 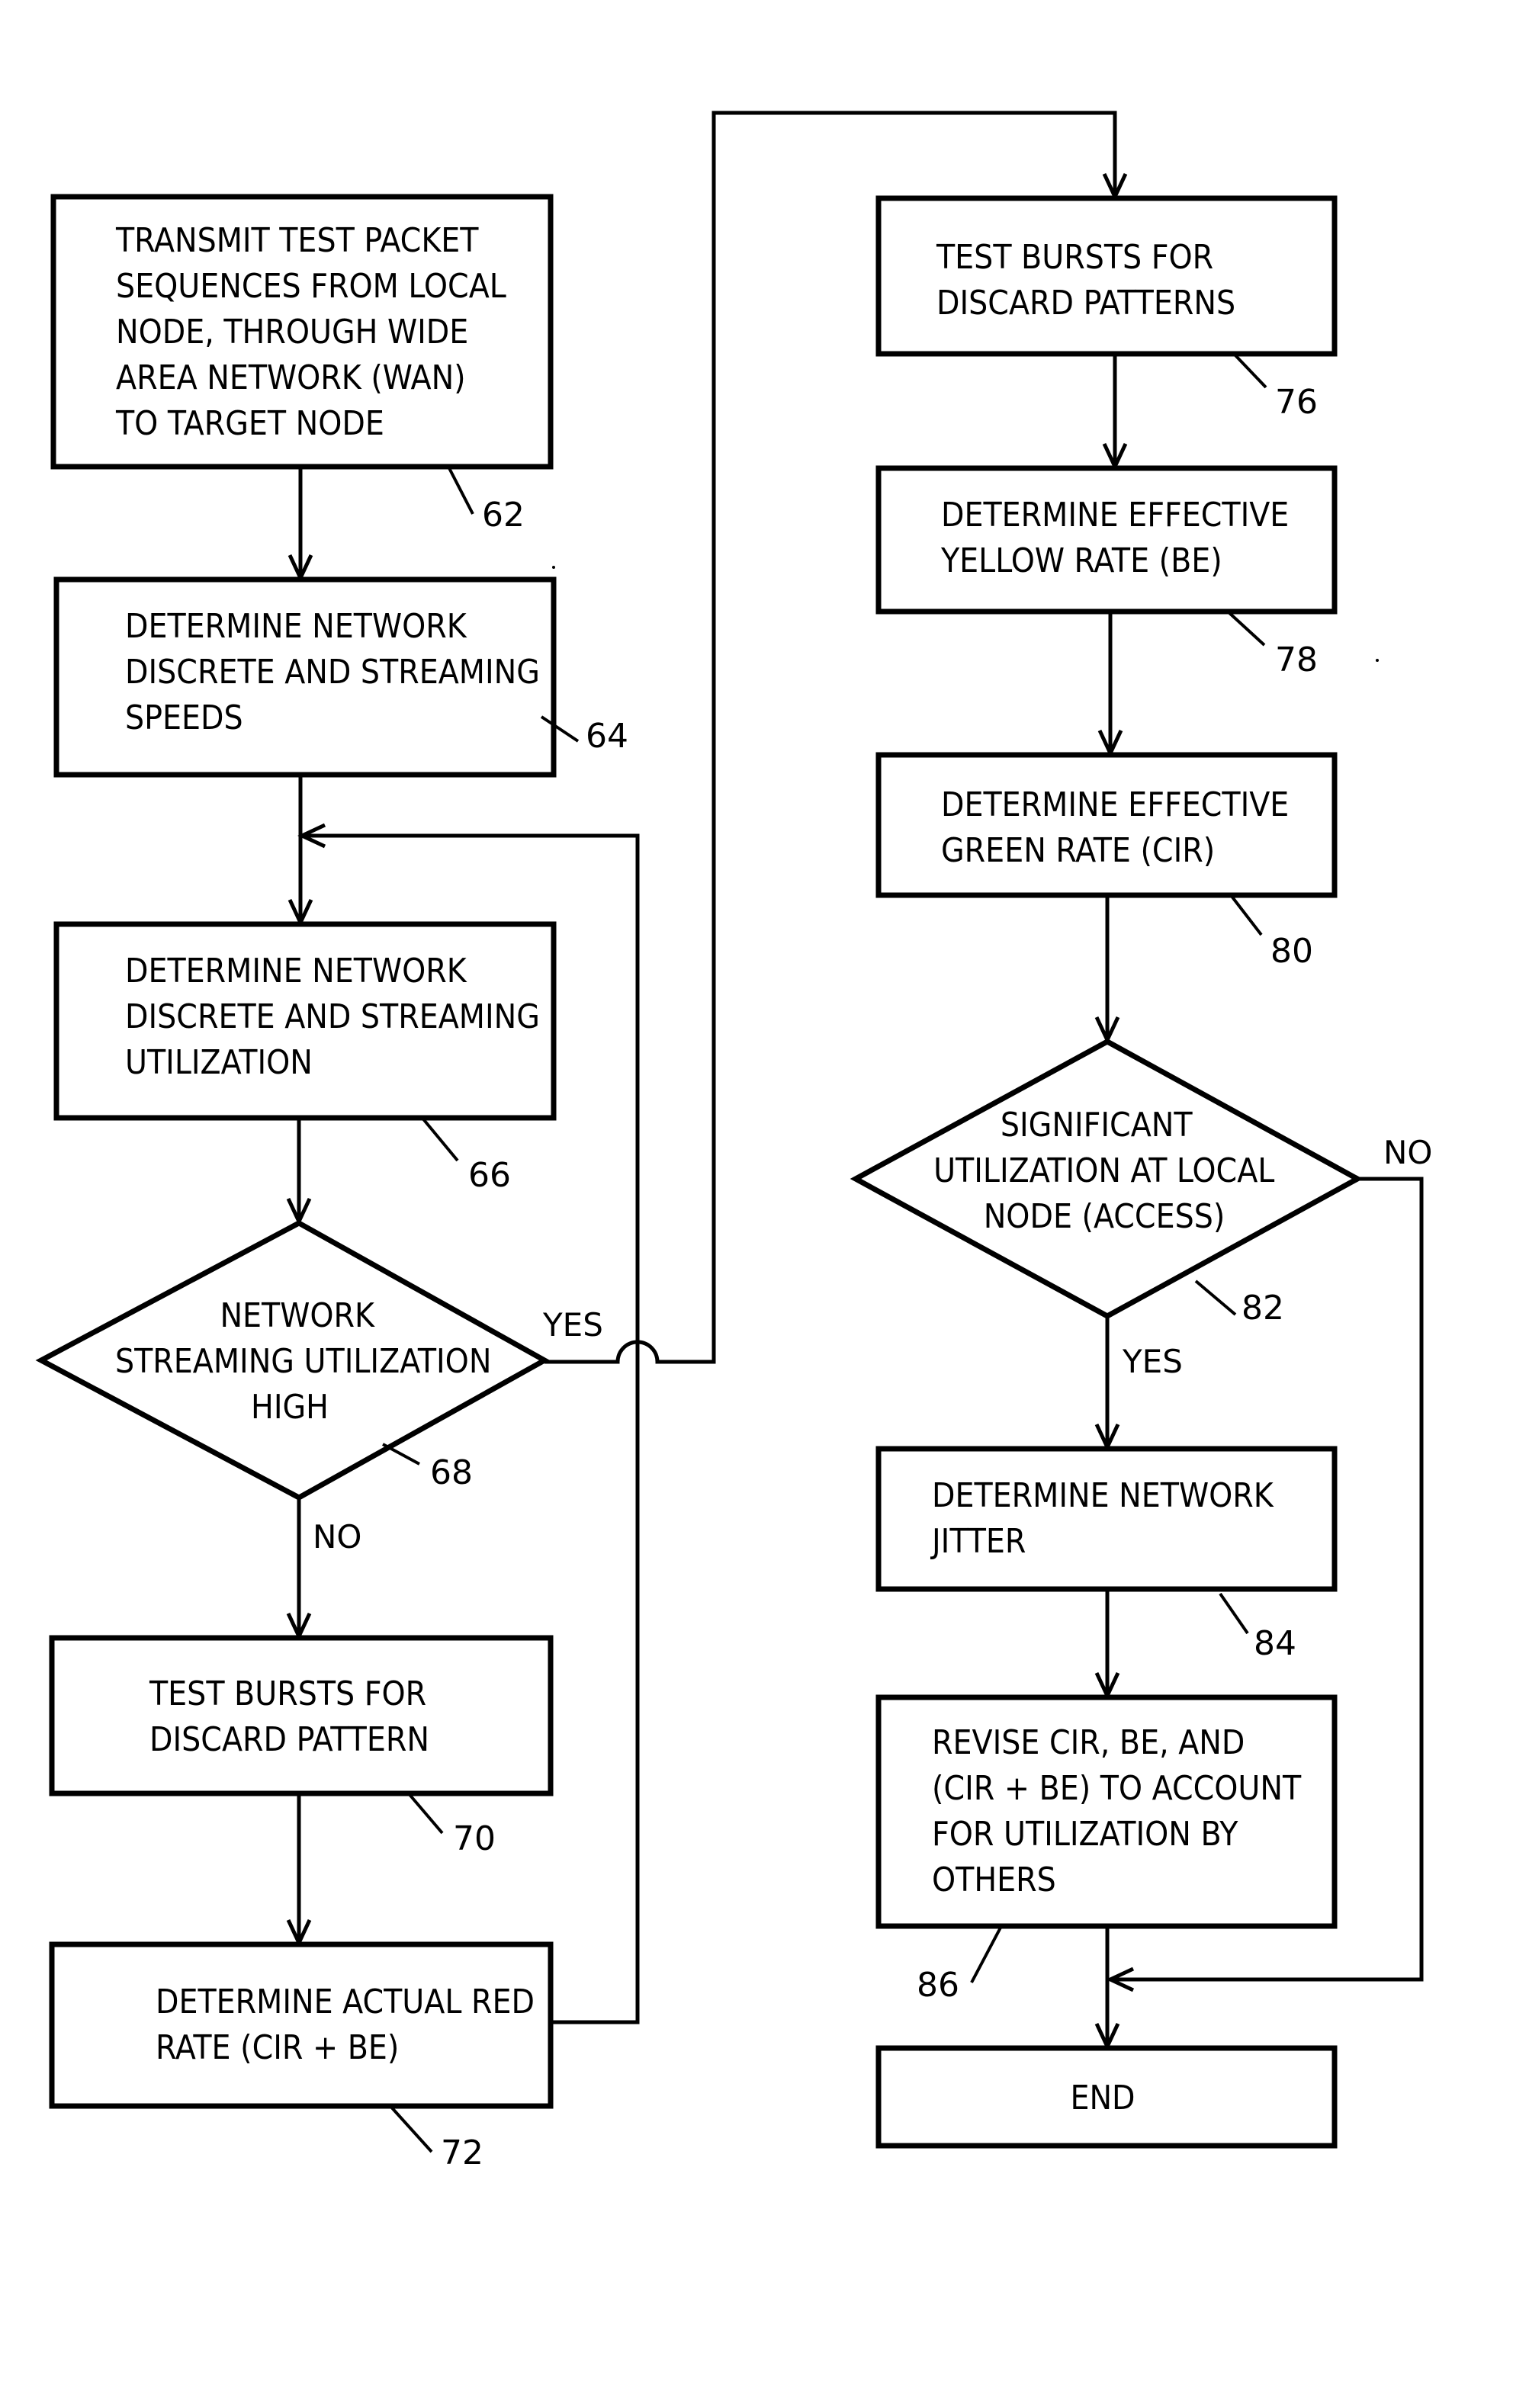 I want to click on node-78-box, so click(x=1106, y=540).